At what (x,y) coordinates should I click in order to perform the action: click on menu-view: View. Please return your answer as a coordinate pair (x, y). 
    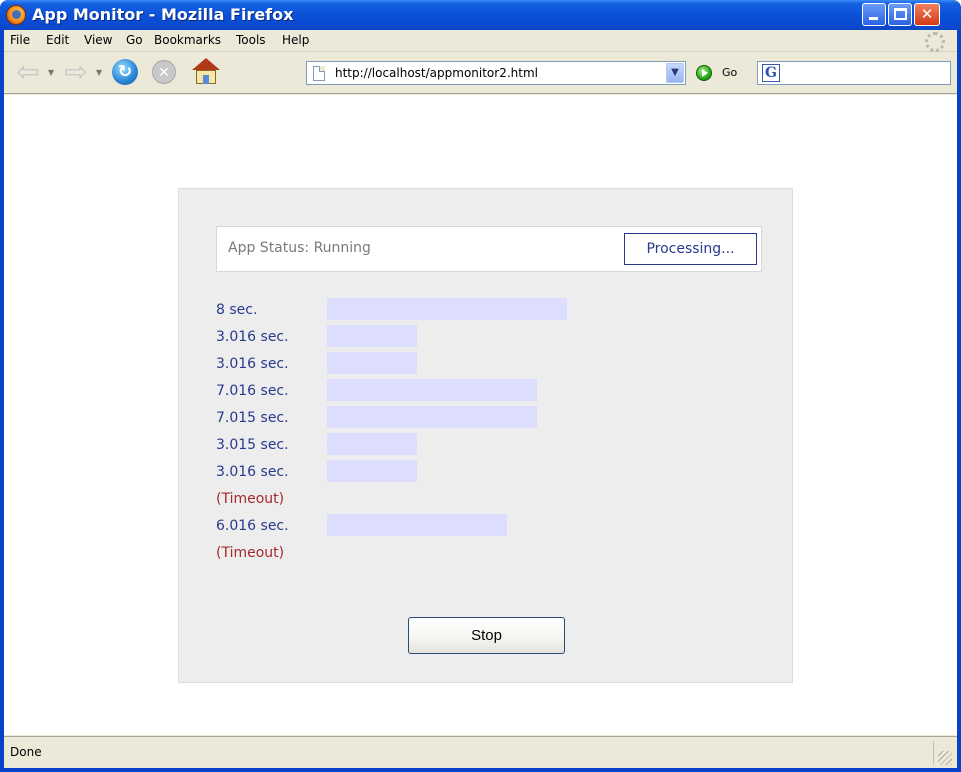
    Looking at the image, I should click on (98, 40).